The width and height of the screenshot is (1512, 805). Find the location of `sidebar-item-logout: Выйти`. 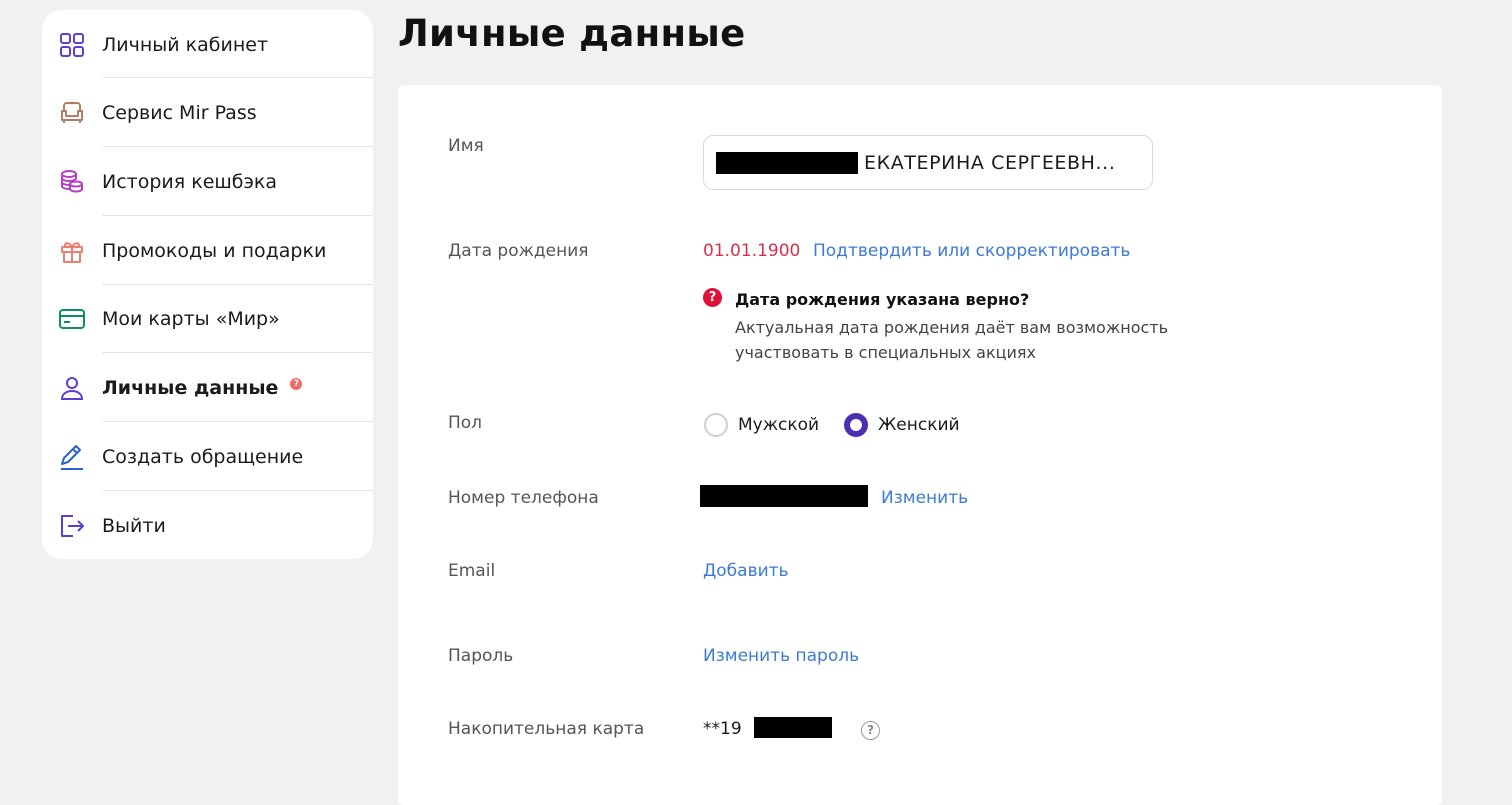

sidebar-item-logout: Выйти is located at coordinates (207, 525).